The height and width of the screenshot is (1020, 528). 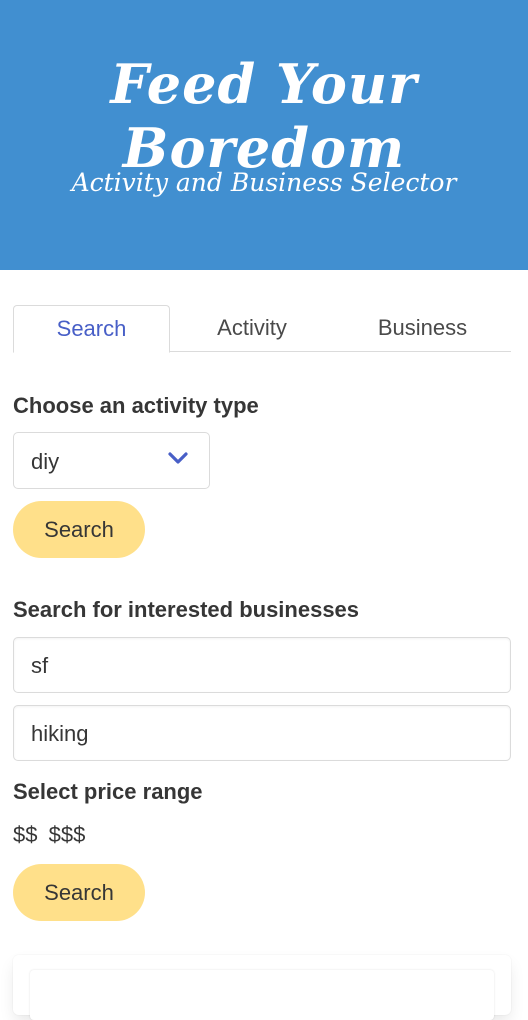 I want to click on activity-type-value: diy, so click(x=45, y=461).